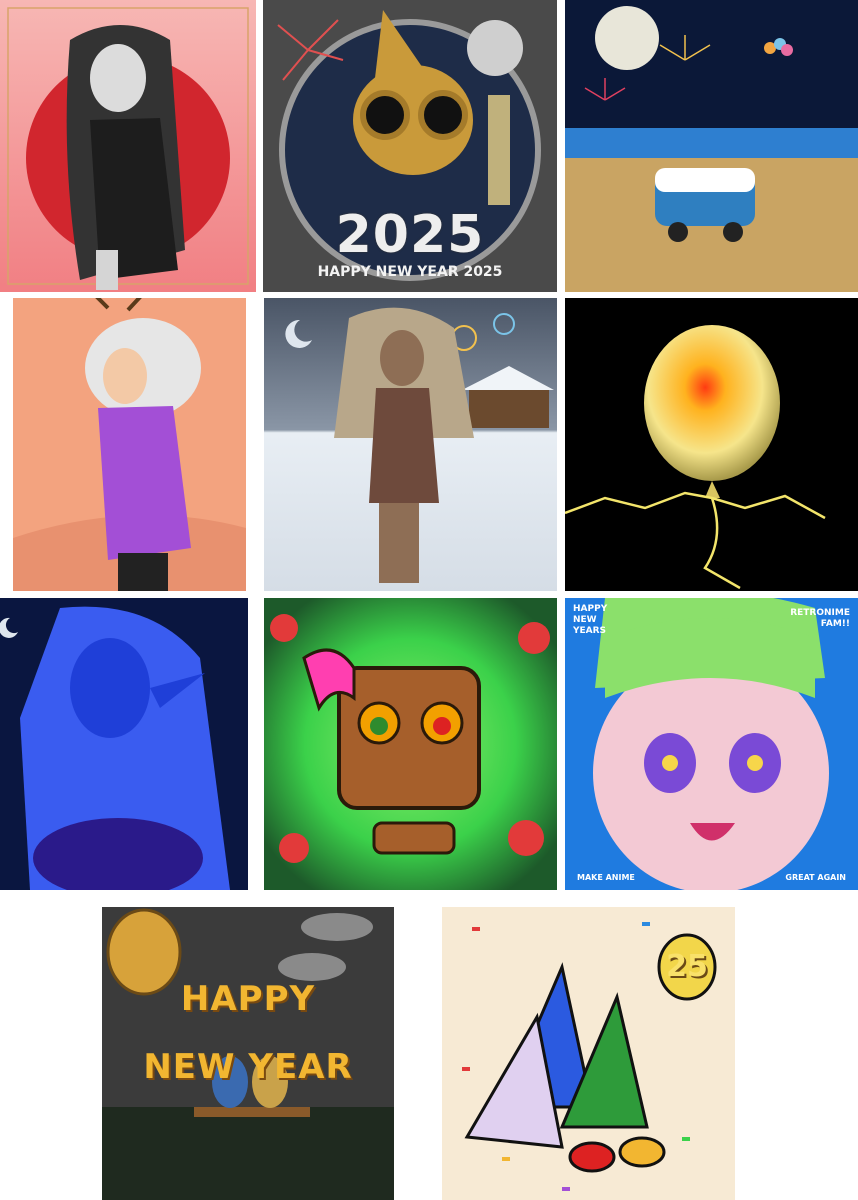 Image resolution: width=858 pixels, height=1200 pixels. Describe the element at coordinates (627, 38) in the screenshot. I see `full-moon` at that location.